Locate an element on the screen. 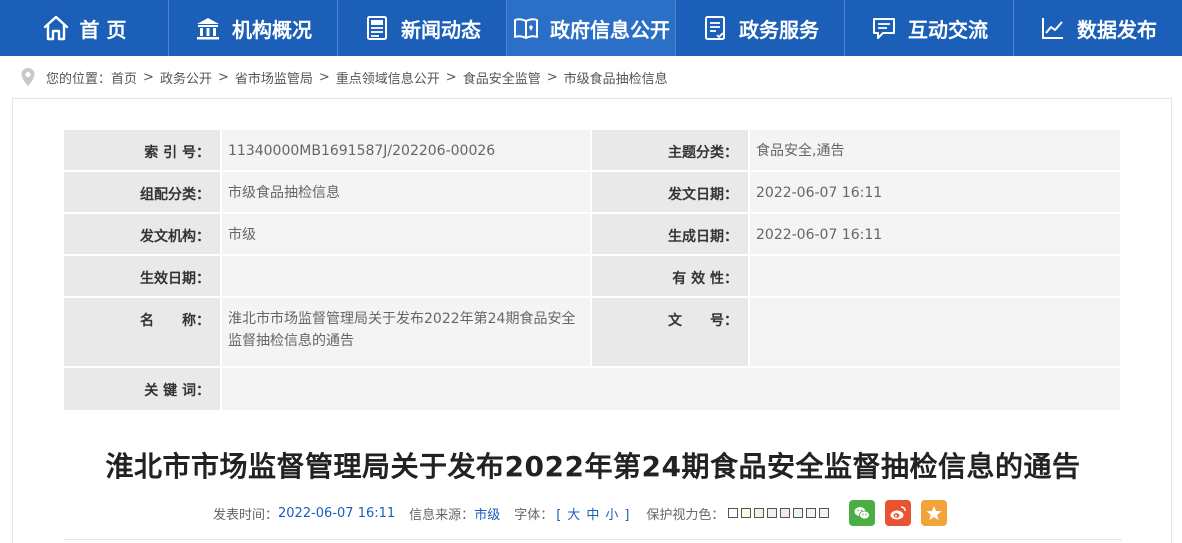  location-pin-icon is located at coordinates (28, 77).